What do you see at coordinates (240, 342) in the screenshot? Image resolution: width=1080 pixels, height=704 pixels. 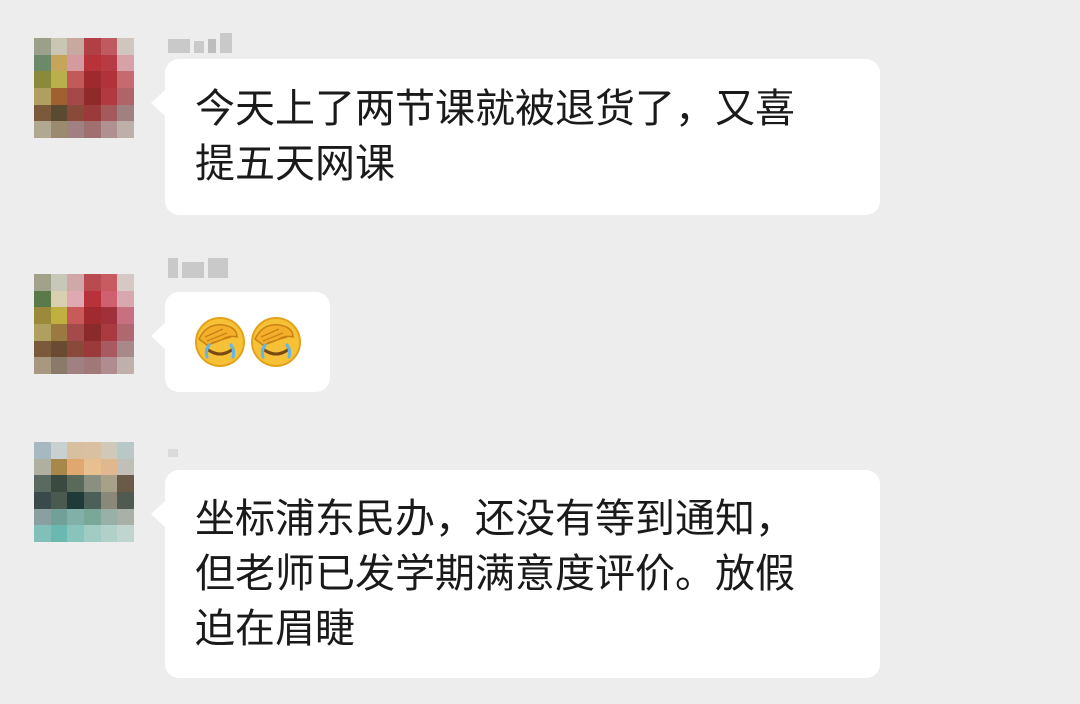 I see `message-bubble` at bounding box center [240, 342].